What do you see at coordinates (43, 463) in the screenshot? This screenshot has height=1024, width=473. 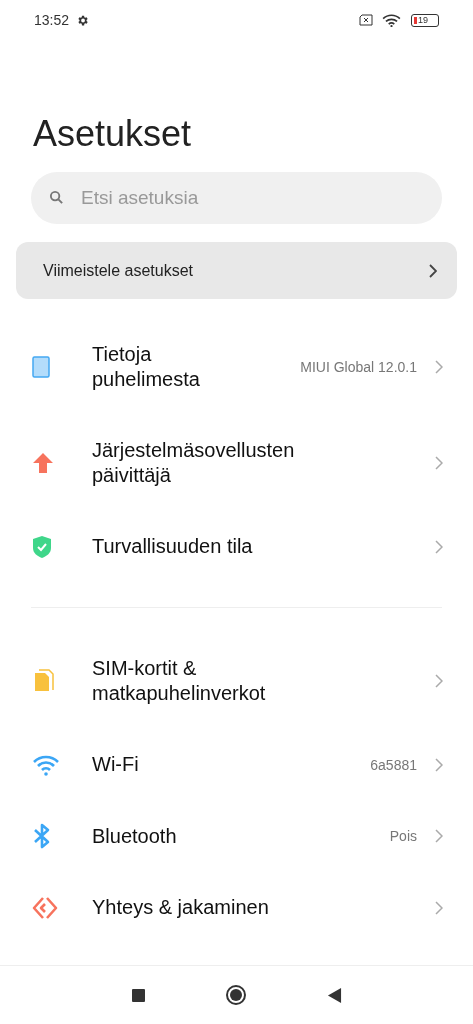 I see `arrow-up-icon` at bounding box center [43, 463].